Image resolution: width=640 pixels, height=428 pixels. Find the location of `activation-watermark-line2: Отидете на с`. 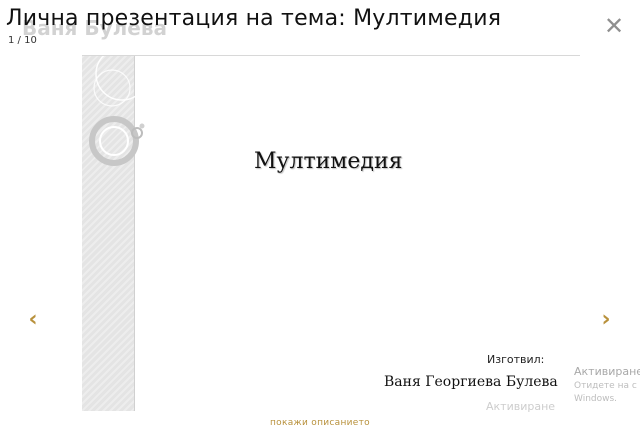

activation-watermark-line2: Отидете на с is located at coordinates (605, 386).